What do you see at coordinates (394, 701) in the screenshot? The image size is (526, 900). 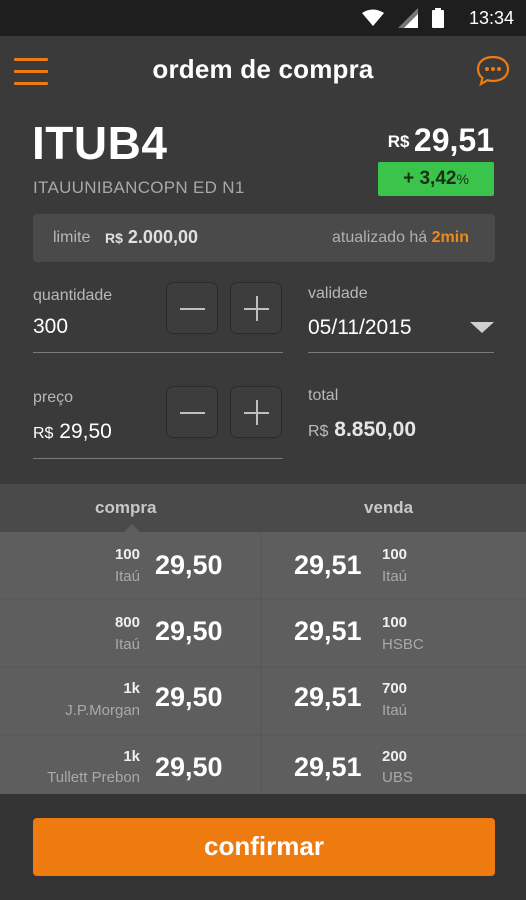 I see `sell-offer: 29,51 700 Itaú` at bounding box center [394, 701].